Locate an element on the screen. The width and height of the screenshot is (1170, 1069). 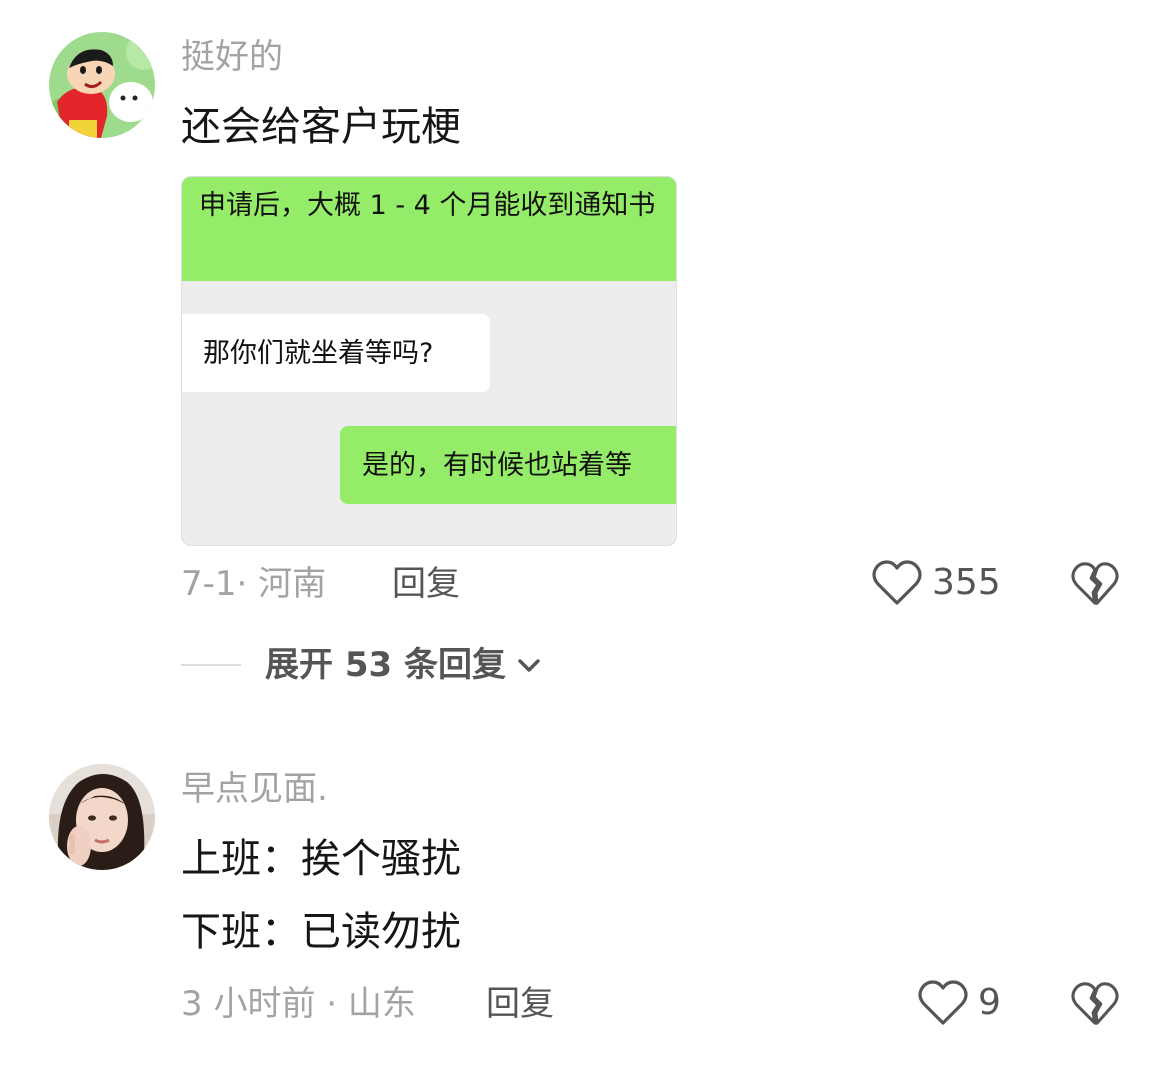
comment-text: 还会给客户玩梗 is located at coordinates (321, 127).